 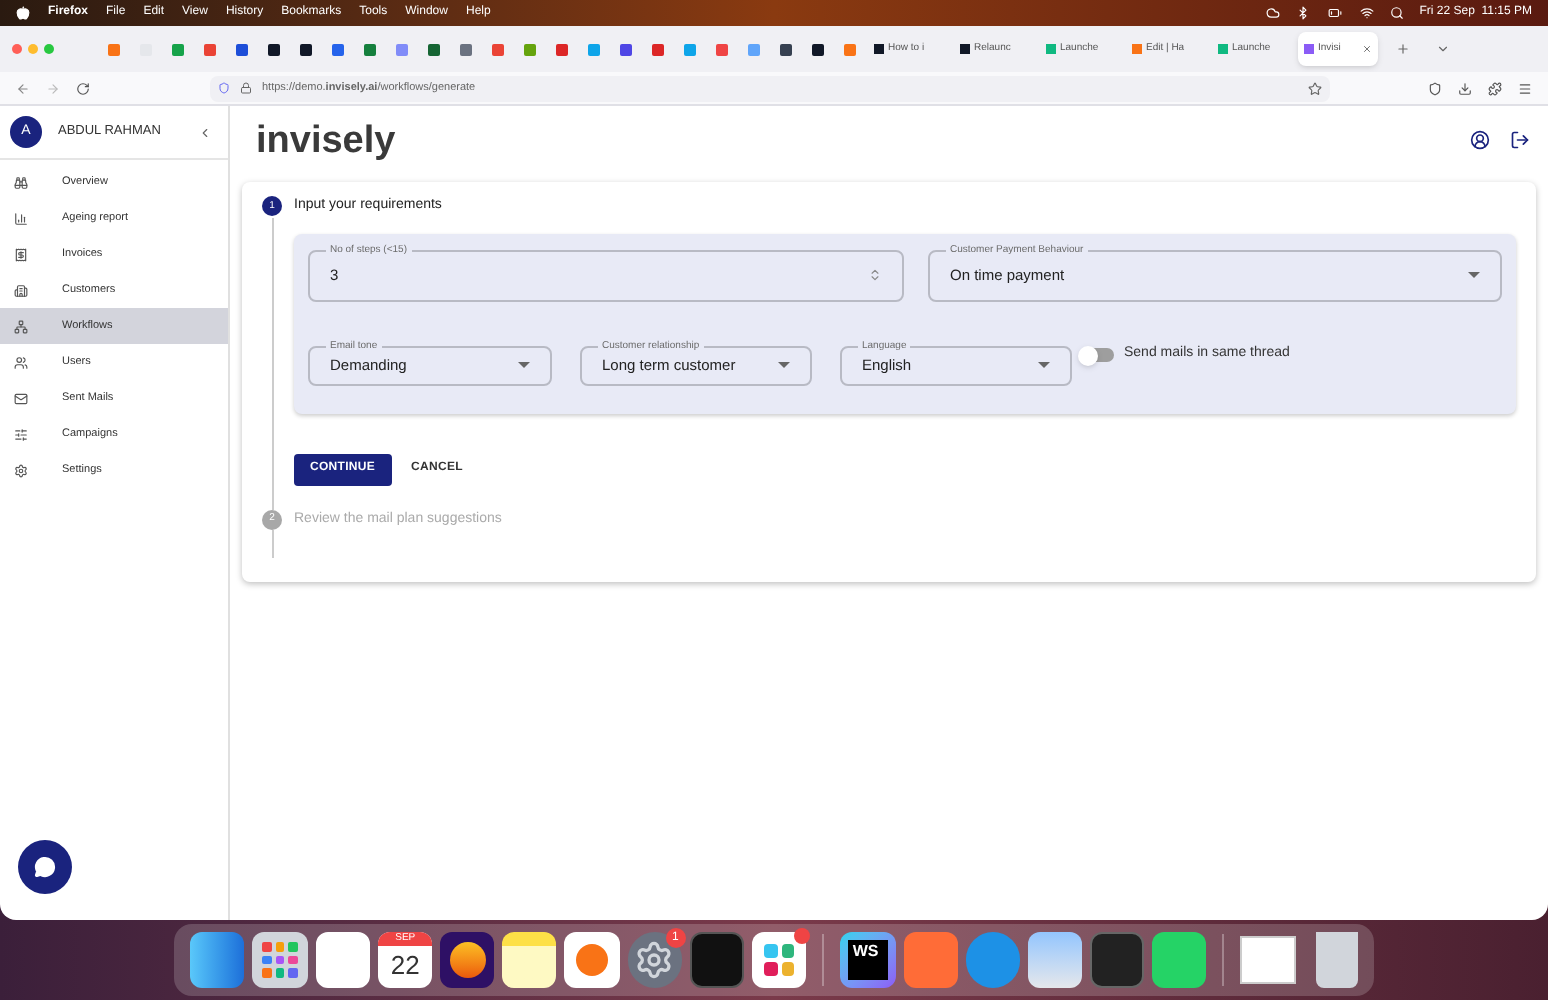 I want to click on messaging-app-icon, so click(x=1179, y=960).